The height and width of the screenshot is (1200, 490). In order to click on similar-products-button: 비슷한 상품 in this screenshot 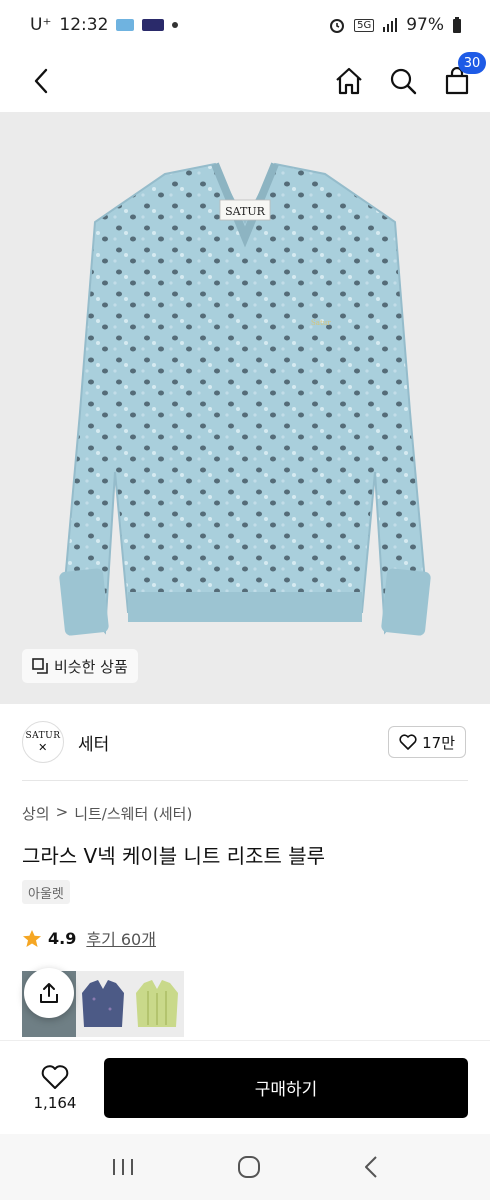, I will do `click(80, 666)`.